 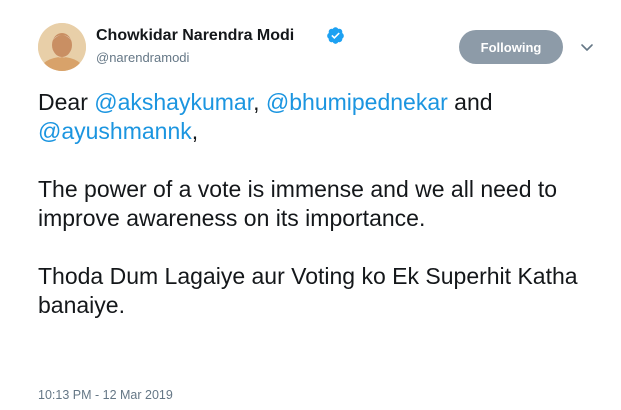 I want to click on tweet-timestamp: 10:13 PM - 12 Mar 2019, so click(x=105, y=395).